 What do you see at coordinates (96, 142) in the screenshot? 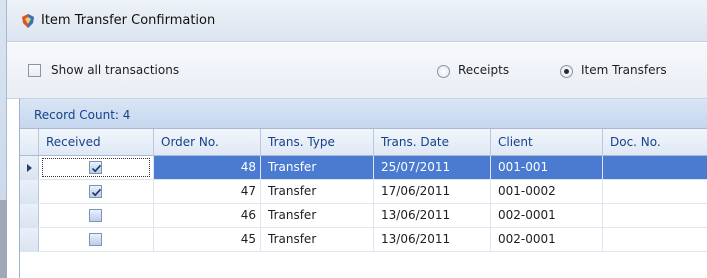
I see `column-header-received: Received` at bounding box center [96, 142].